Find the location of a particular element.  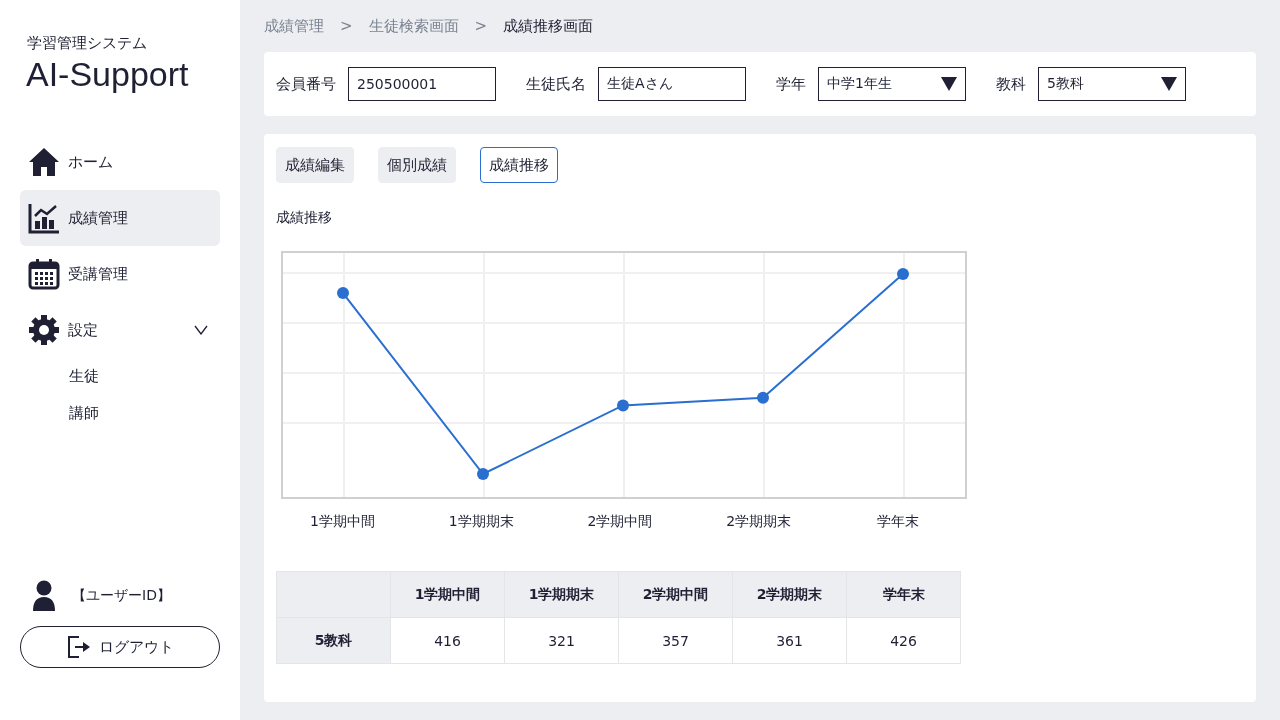

calendar-icon is located at coordinates (44, 274).